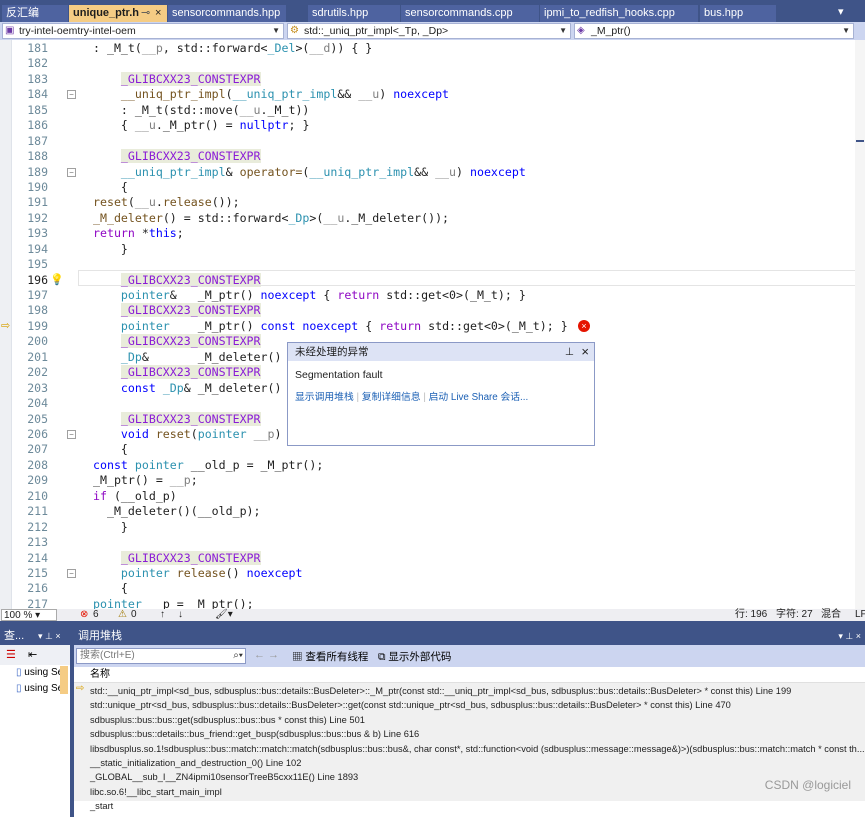 The image size is (865, 817). Describe the element at coordinates (391, 397) in the screenshot. I see `copy-details-link: 复制详细信息` at that location.